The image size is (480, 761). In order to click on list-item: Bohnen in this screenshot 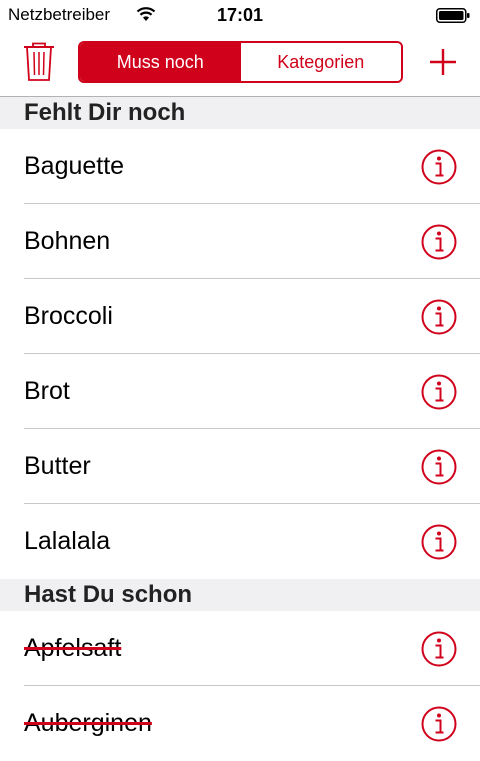, I will do `click(240, 241)`.